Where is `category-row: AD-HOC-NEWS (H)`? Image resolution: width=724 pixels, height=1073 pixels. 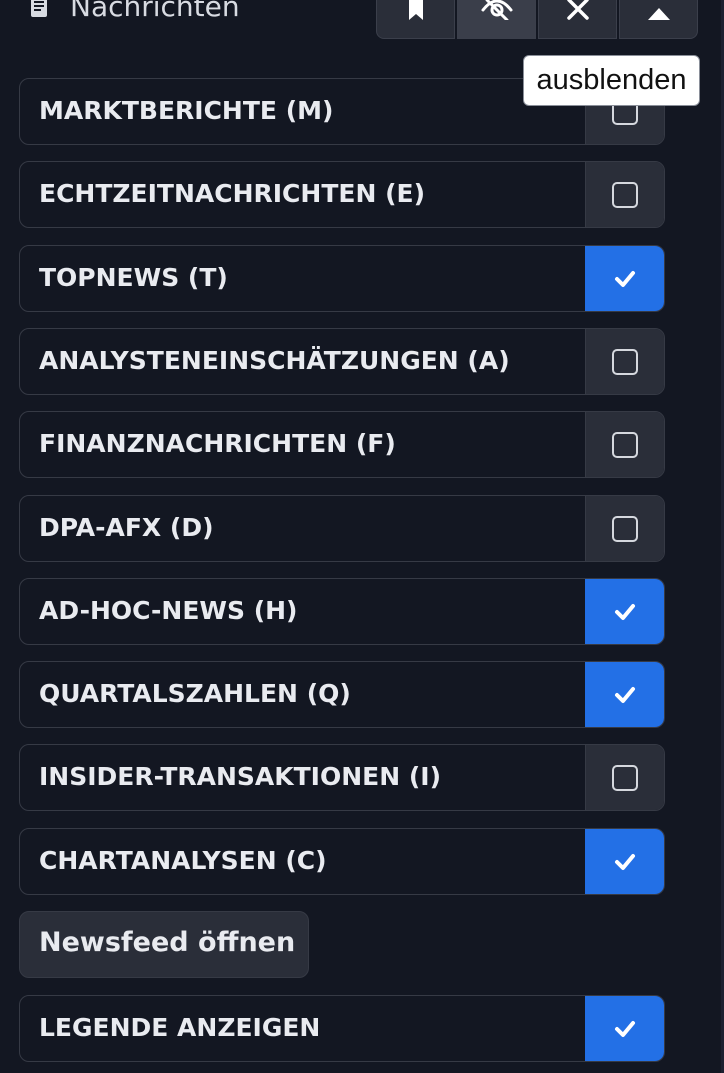
category-row: AD-HOC-NEWS (H) is located at coordinates (342, 611).